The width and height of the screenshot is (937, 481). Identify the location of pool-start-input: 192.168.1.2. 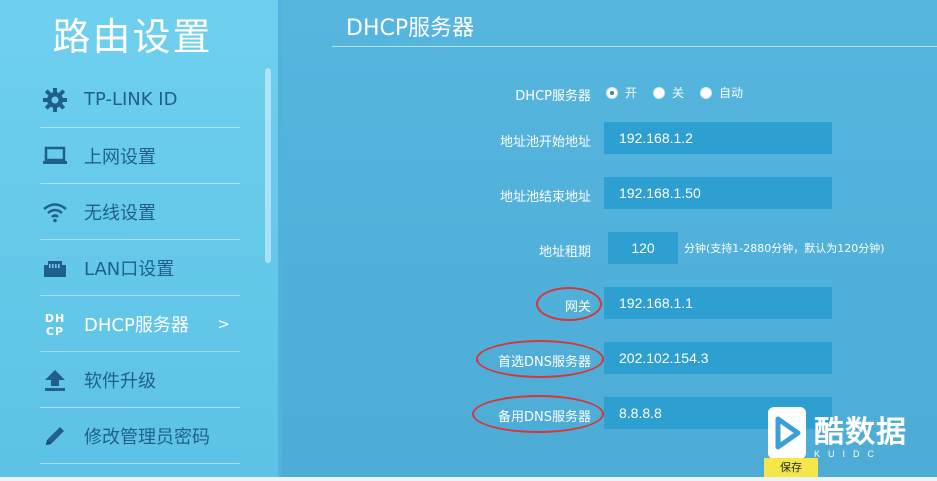
(718, 138).